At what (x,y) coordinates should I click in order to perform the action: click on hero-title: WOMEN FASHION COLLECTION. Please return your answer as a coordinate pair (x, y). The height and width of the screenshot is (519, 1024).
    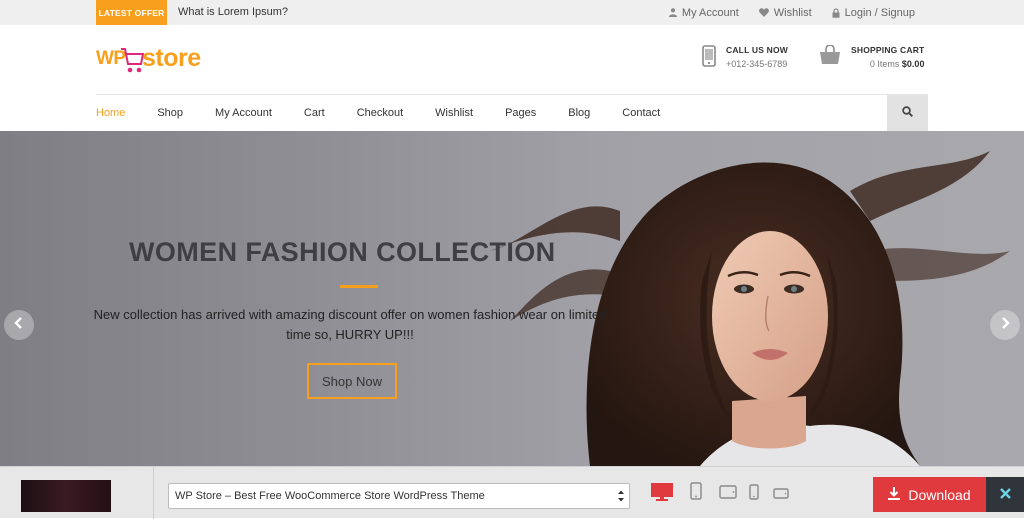
    Looking at the image, I should click on (342, 252).